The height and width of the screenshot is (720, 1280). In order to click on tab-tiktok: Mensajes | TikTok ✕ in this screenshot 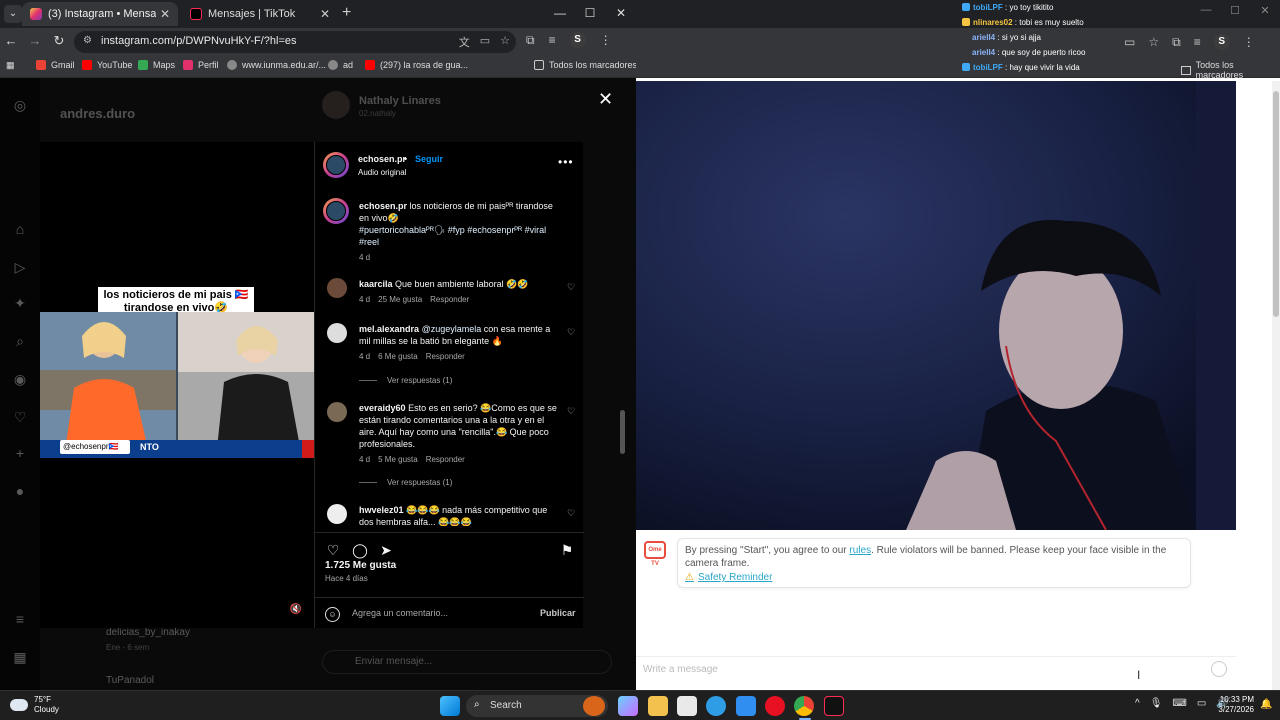, I will do `click(260, 14)`.